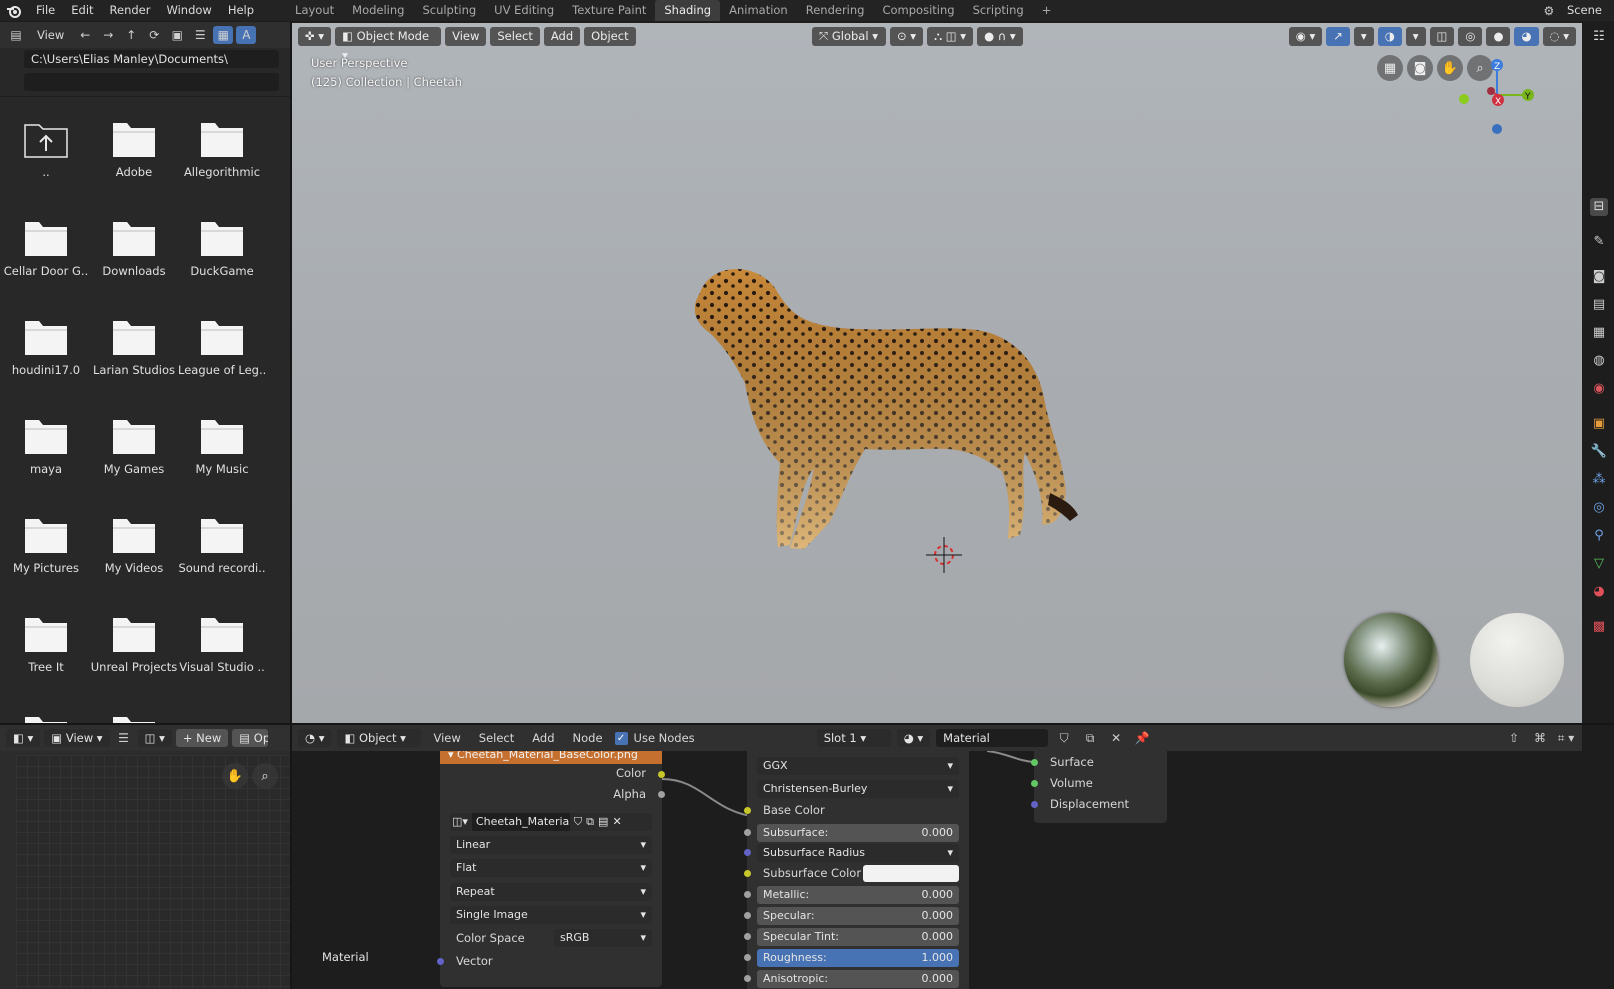 The height and width of the screenshot is (989, 1614). I want to click on folder-item: Tree It, so click(46, 644).